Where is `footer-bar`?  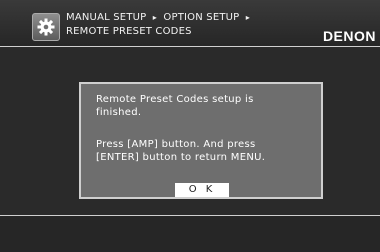
footer-bar is located at coordinates (190, 234).